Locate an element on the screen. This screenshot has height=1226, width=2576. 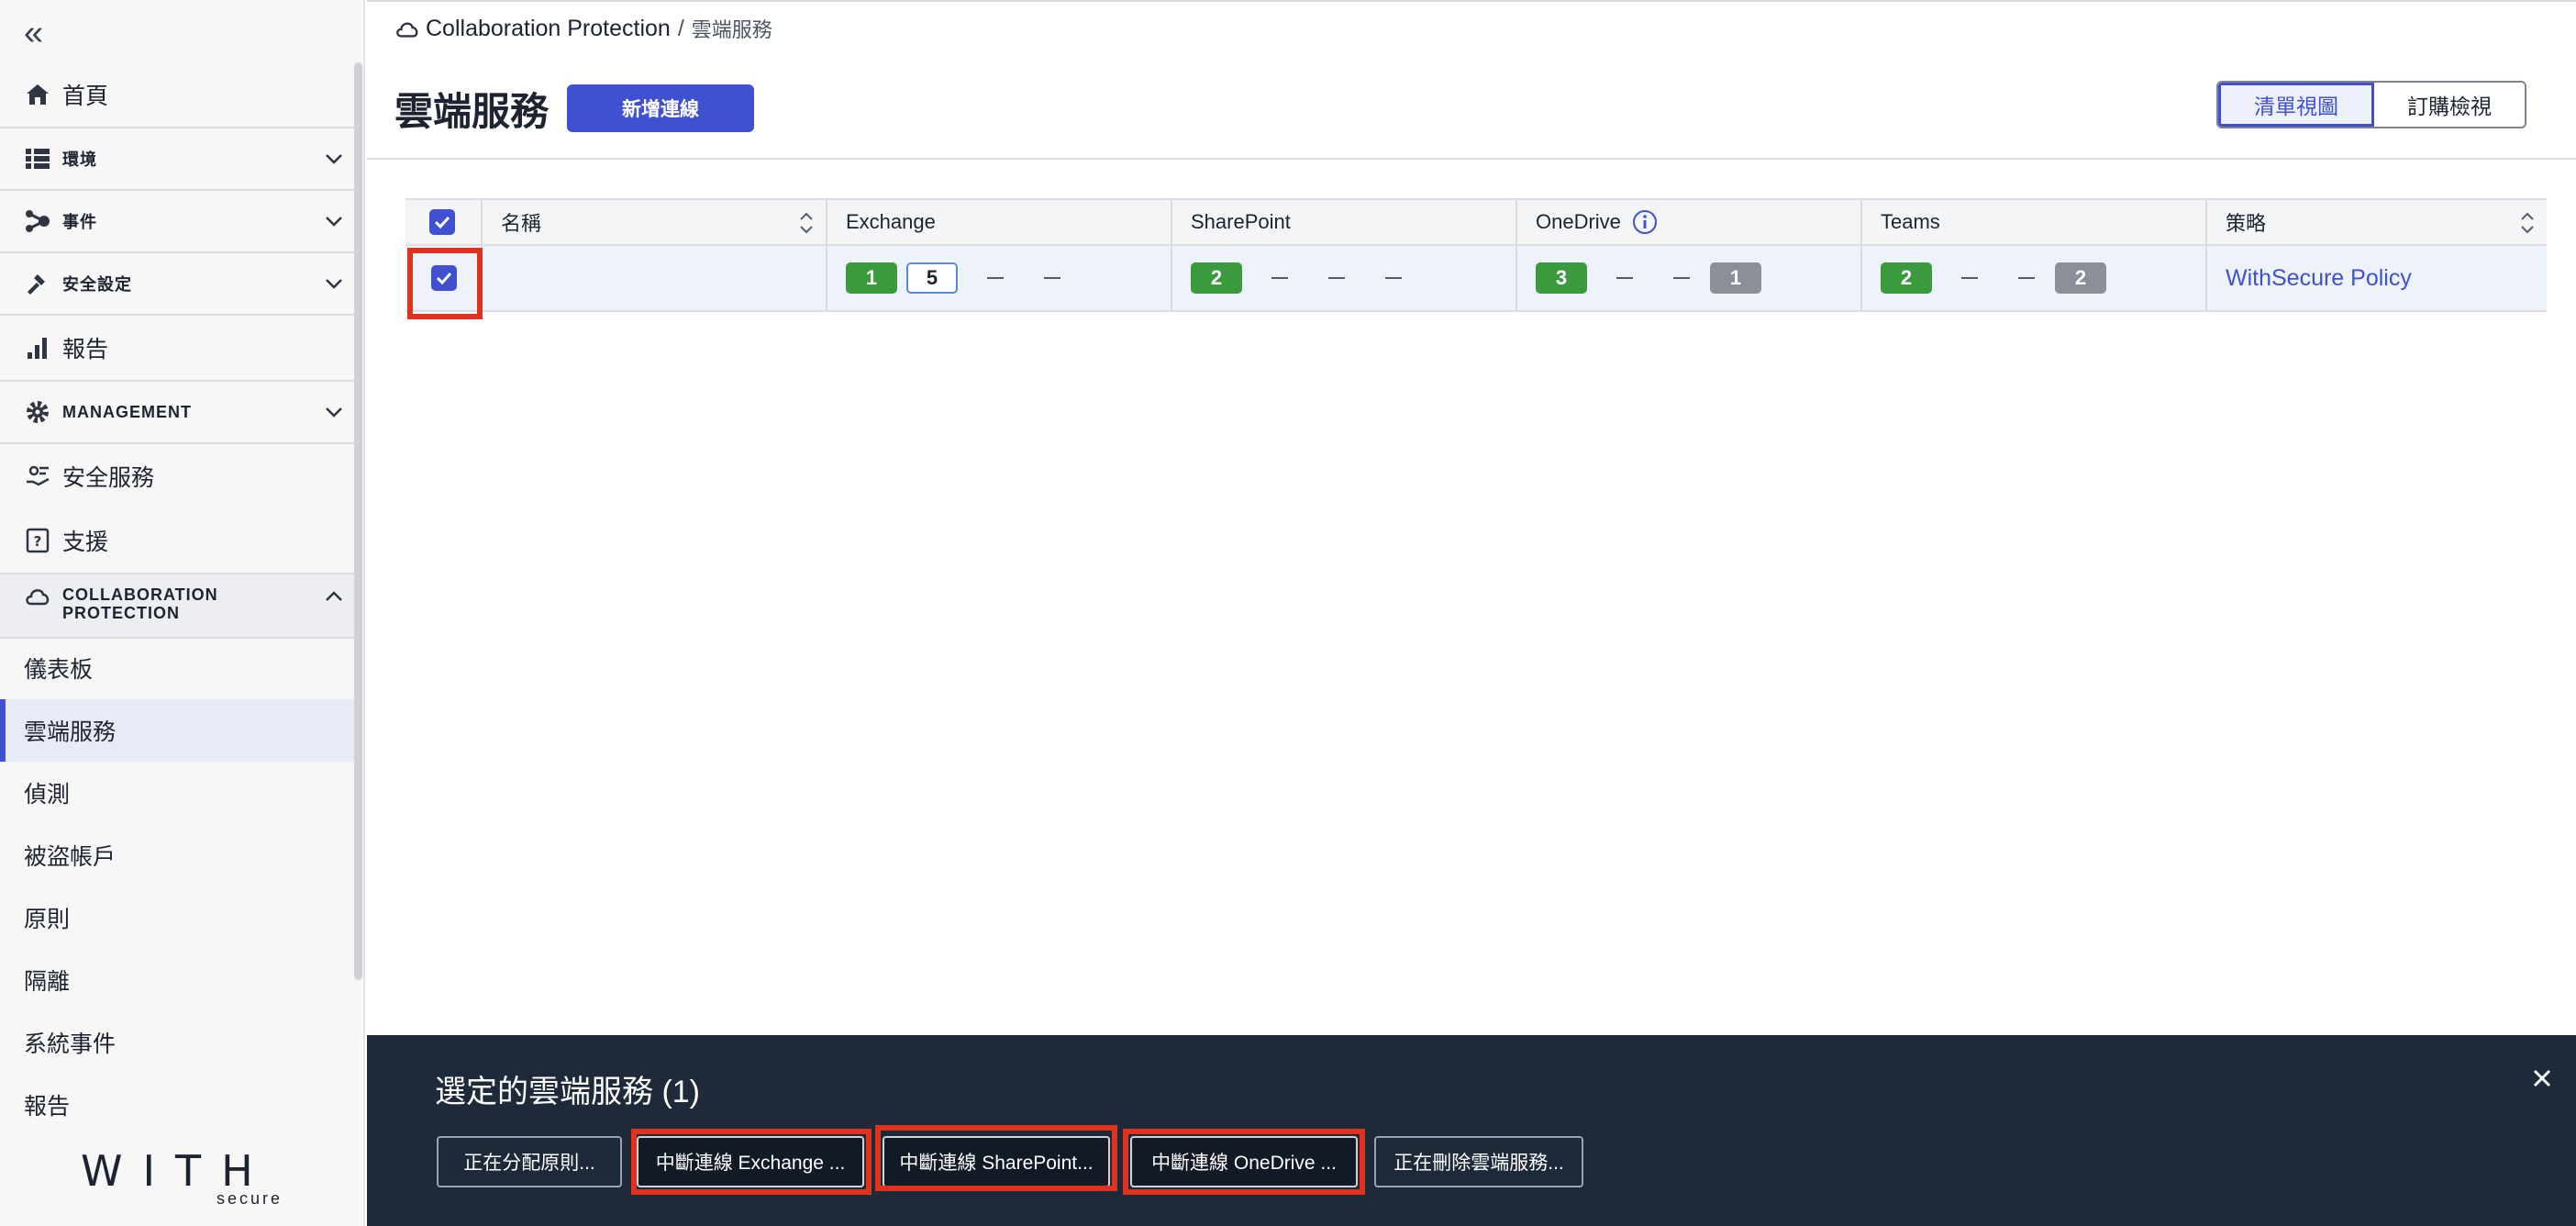
header-name: 名稱 is located at coordinates (655, 222).